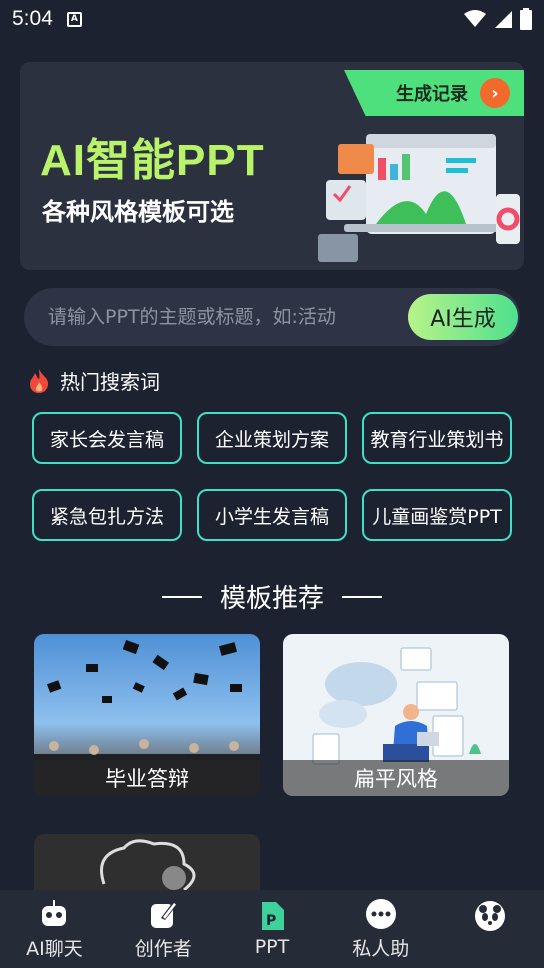  Describe the element at coordinates (147, 778) in the screenshot. I see `template-label: 毕业答辩` at that location.